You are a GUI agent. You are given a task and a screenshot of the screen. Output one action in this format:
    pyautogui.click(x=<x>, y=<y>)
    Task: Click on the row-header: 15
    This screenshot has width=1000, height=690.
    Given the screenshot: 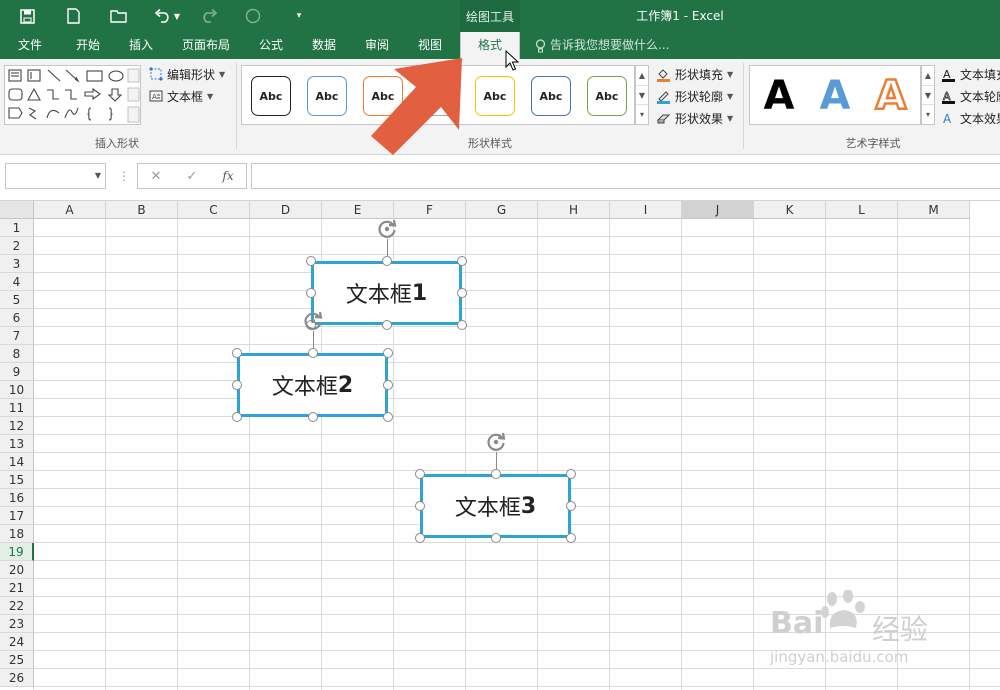 What is the action you would take?
    pyautogui.click(x=17, y=480)
    